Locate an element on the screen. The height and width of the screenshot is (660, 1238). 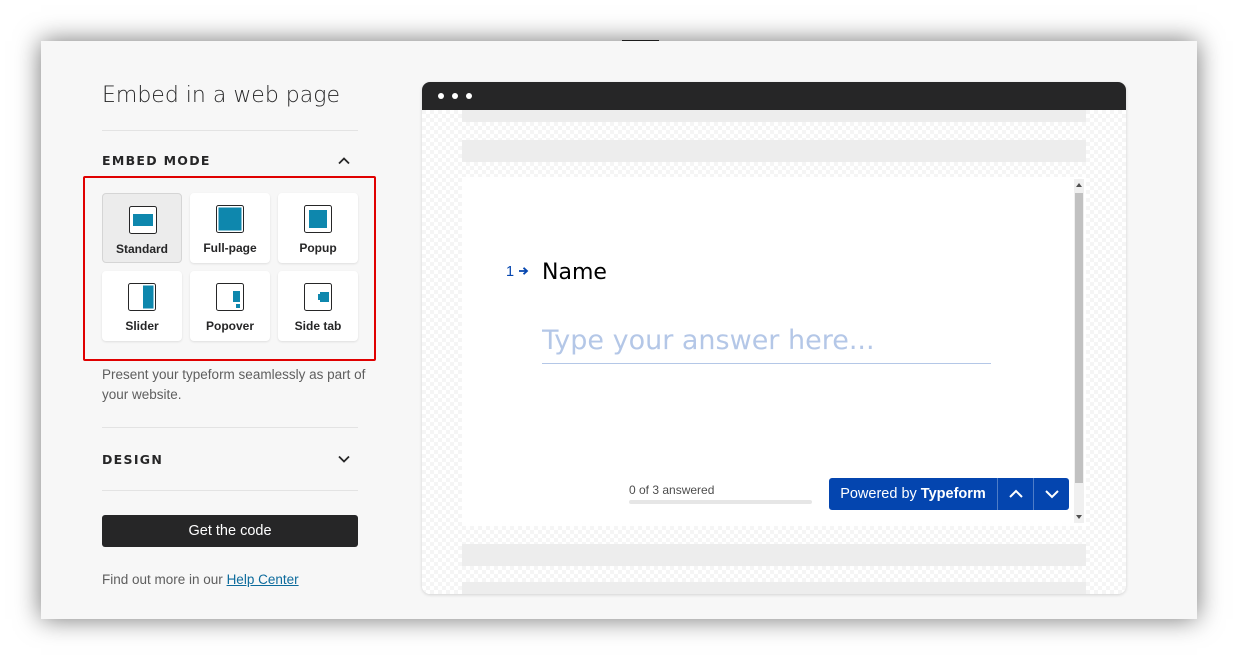
arrow-right-icon is located at coordinates (524, 271).